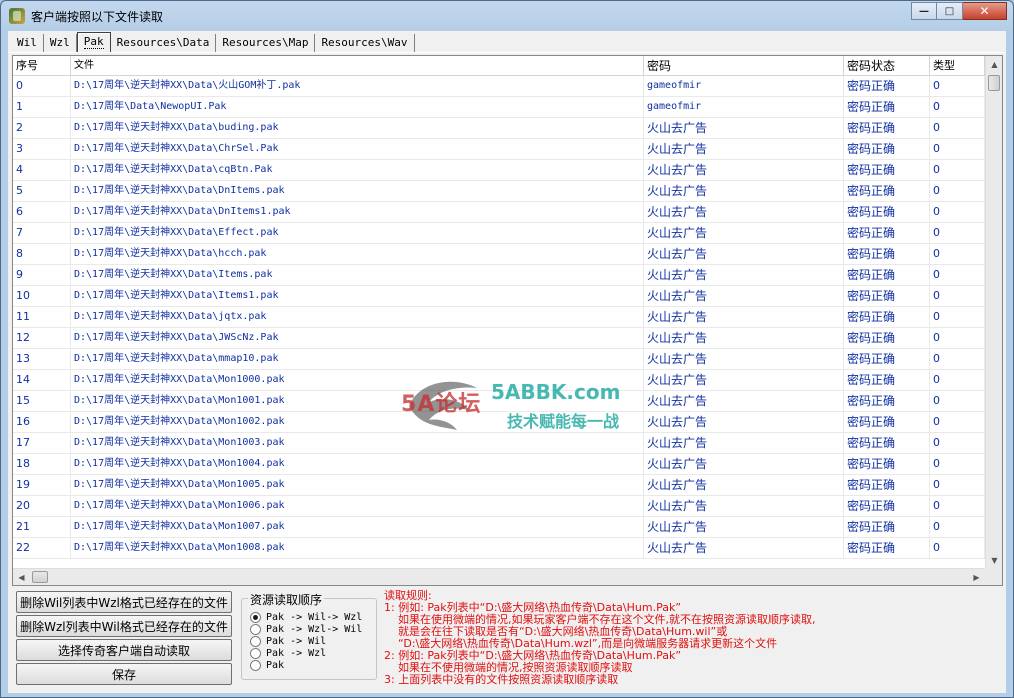 Image resolution: width=1014 pixels, height=698 pixels. Describe the element at coordinates (314, 617) in the screenshot. I see `radio-label: Pak -> Wil-> Wzl` at that location.